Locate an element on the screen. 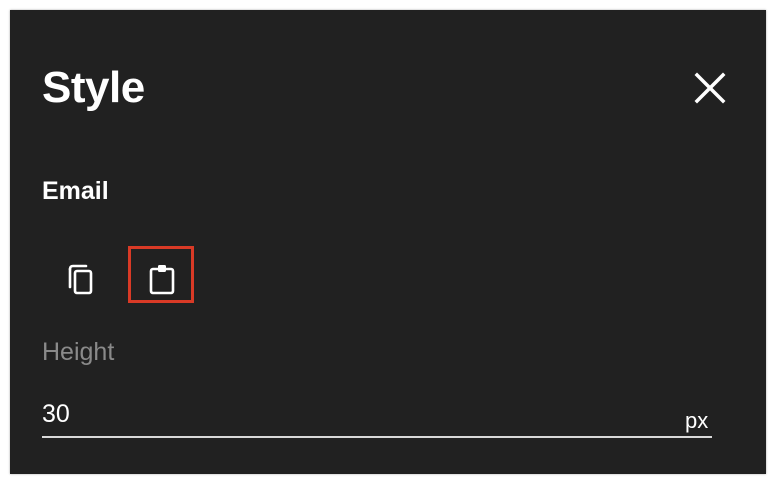 This screenshot has height=484, width=776. height-unit: px is located at coordinates (697, 420).